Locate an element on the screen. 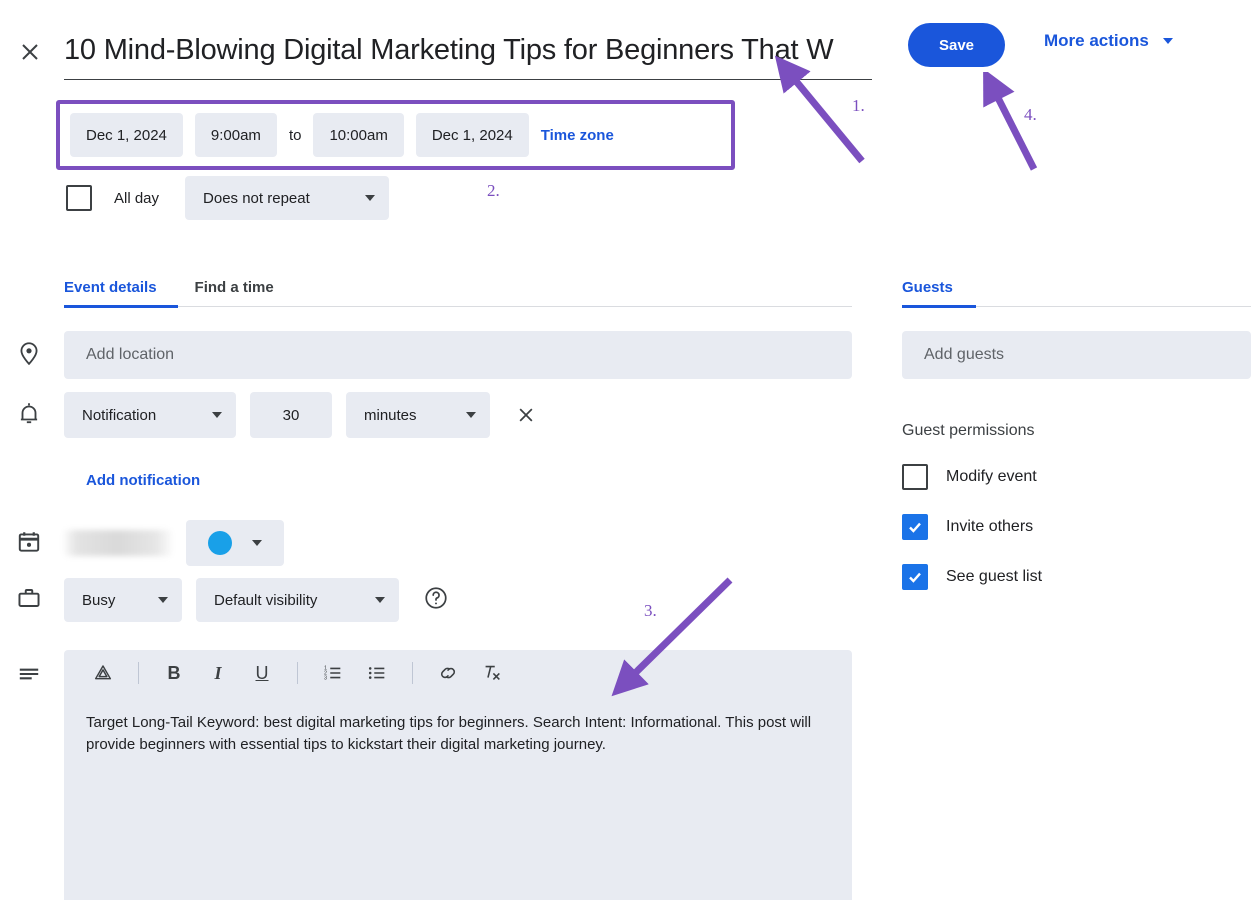 This screenshot has width=1251, height=900. notification-type-dropdown: Notification is located at coordinates (150, 415).